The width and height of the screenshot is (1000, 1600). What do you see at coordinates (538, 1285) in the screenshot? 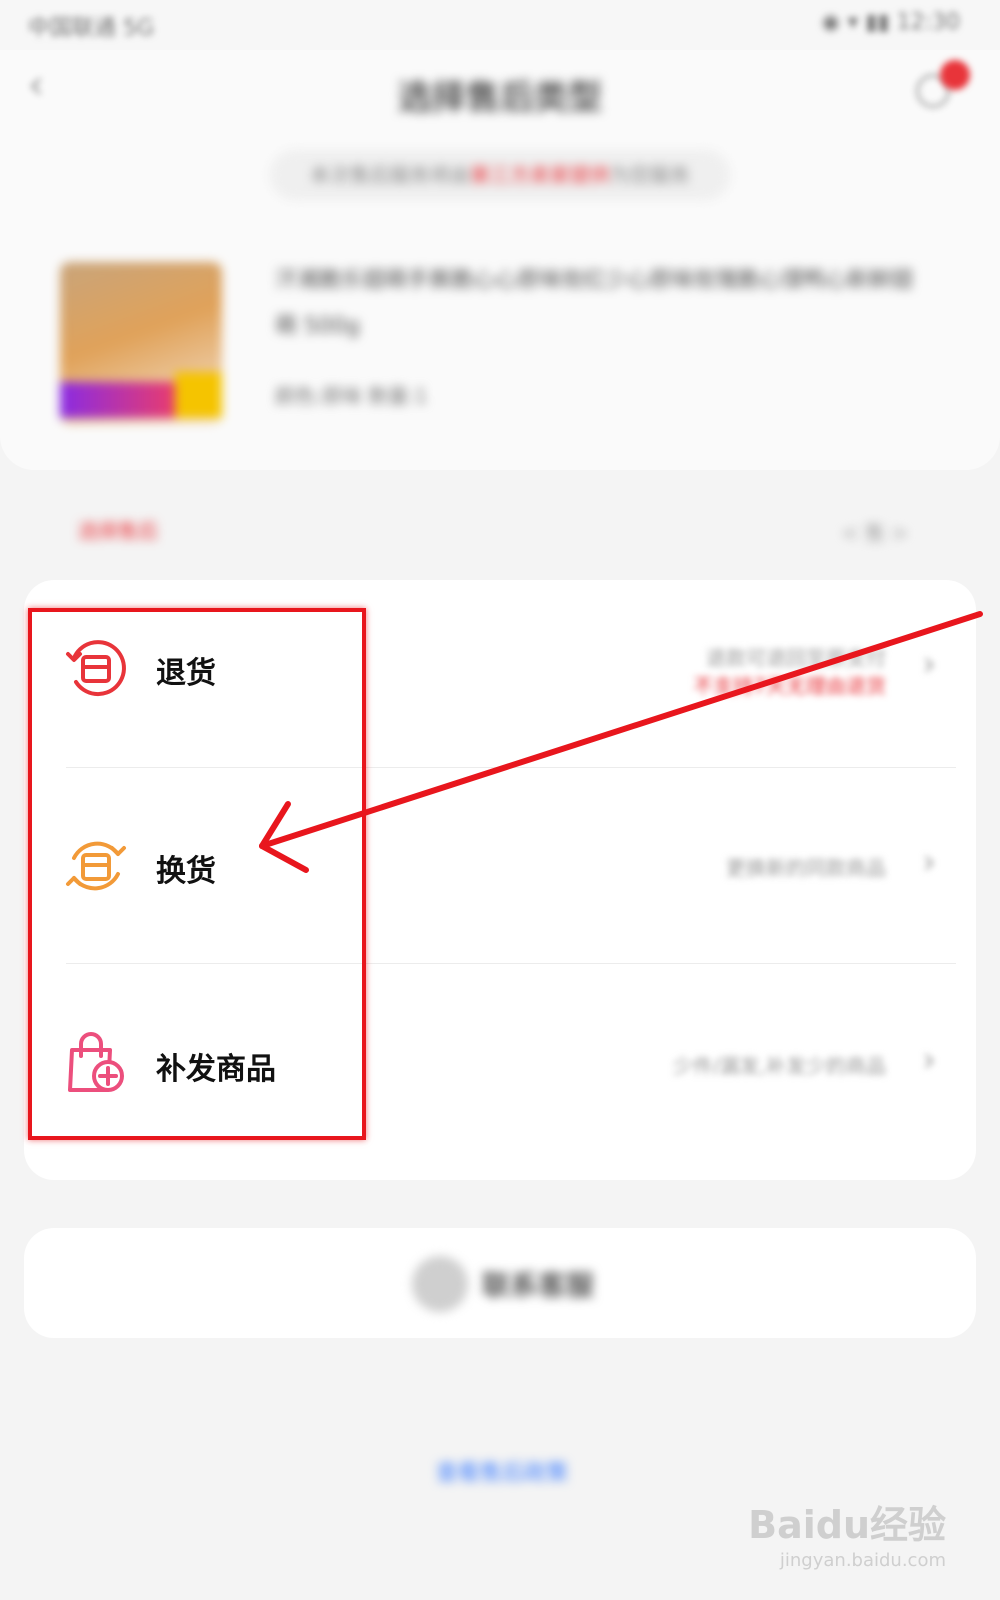
I see `customer-service-label: 联系客服` at bounding box center [538, 1285].